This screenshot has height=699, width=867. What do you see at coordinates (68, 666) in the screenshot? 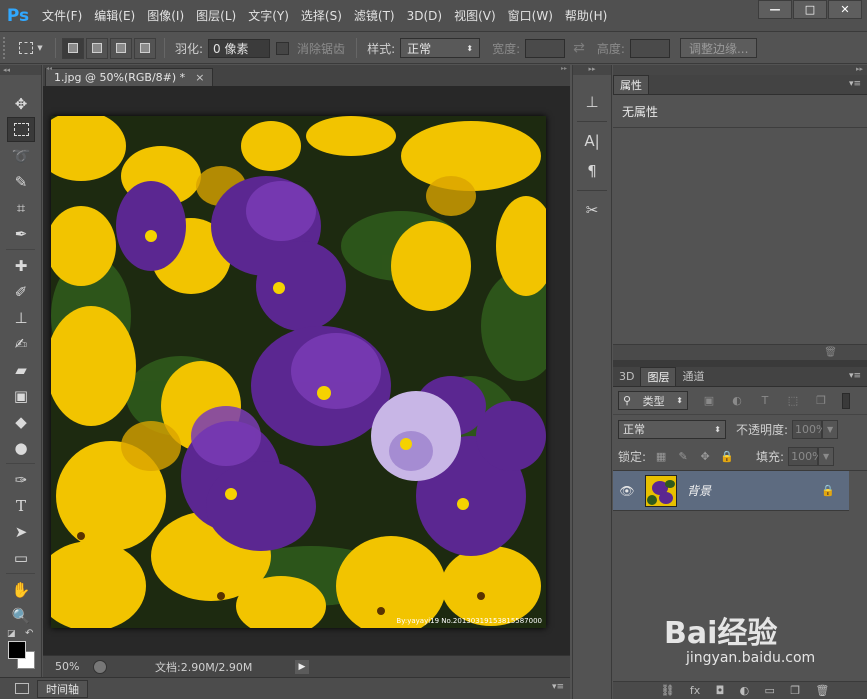
I see `zoom-level: 50%` at bounding box center [68, 666].